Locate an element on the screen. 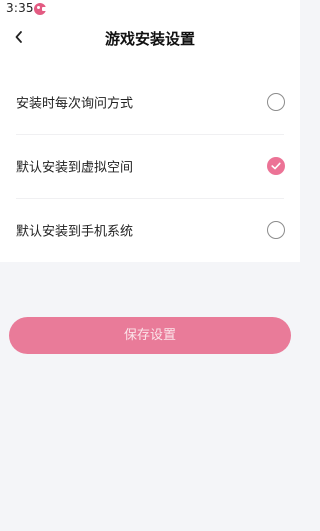  status-time: 3:35 is located at coordinates (20, 8).